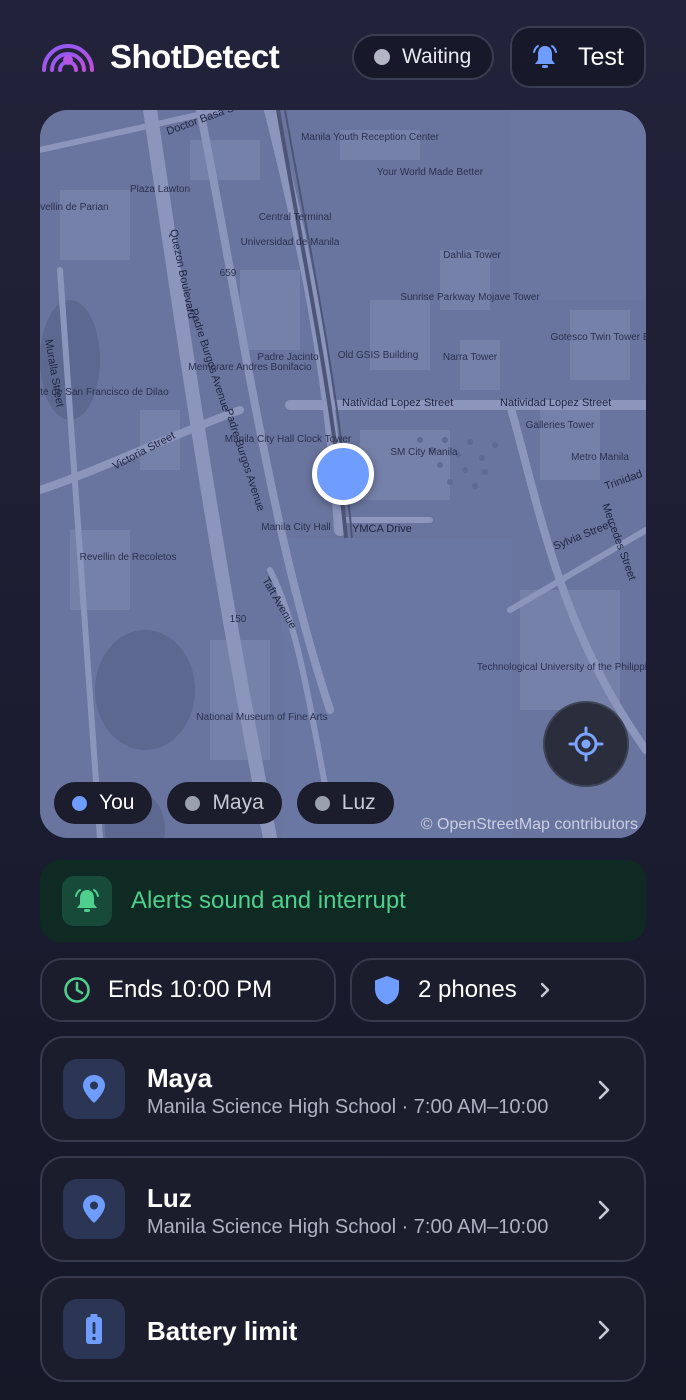 Image resolution: width=686 pixels, height=1400 pixels. What do you see at coordinates (424, 452) in the screenshot?
I see `map-place-label: SM City Manila` at bounding box center [424, 452].